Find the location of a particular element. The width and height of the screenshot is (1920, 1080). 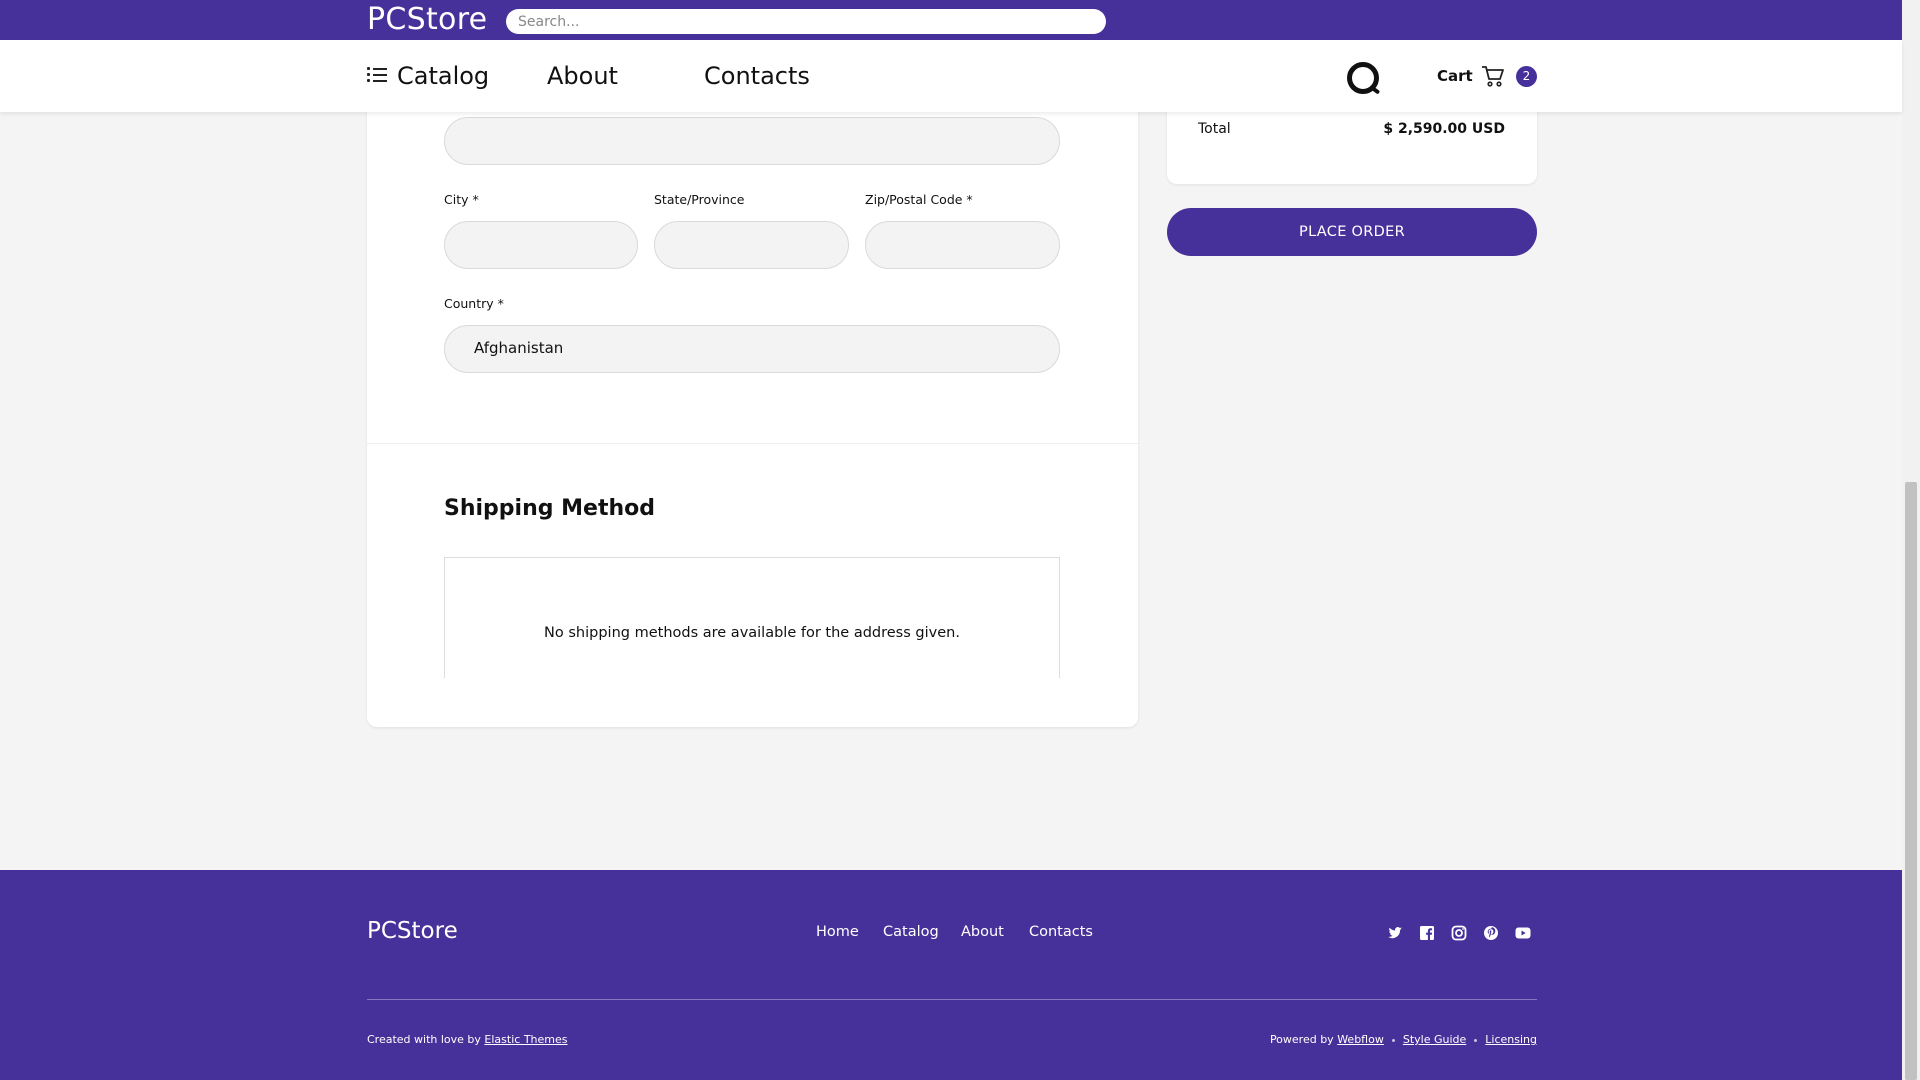

cart-link: Cart is located at coordinates (1455, 76).